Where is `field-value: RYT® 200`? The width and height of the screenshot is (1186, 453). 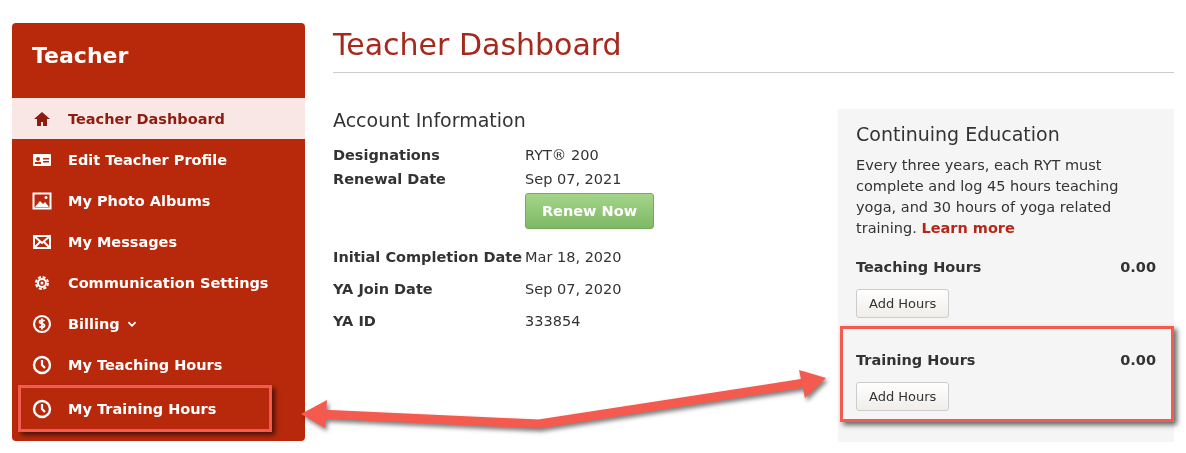
field-value: RYT® 200 is located at coordinates (562, 155).